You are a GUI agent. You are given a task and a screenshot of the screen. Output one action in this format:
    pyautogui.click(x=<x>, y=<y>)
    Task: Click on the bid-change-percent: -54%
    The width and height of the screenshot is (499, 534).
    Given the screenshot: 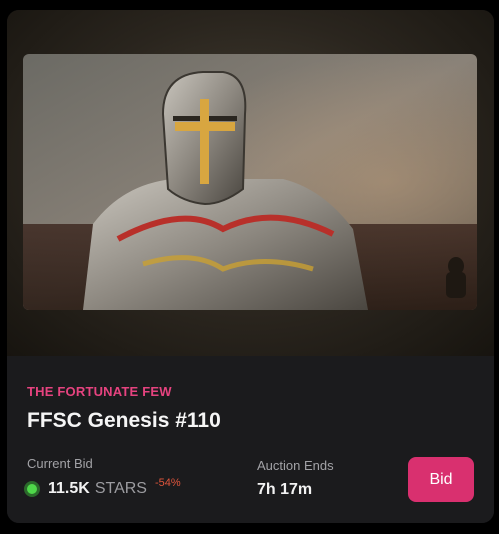 What is the action you would take?
    pyautogui.click(x=167, y=483)
    